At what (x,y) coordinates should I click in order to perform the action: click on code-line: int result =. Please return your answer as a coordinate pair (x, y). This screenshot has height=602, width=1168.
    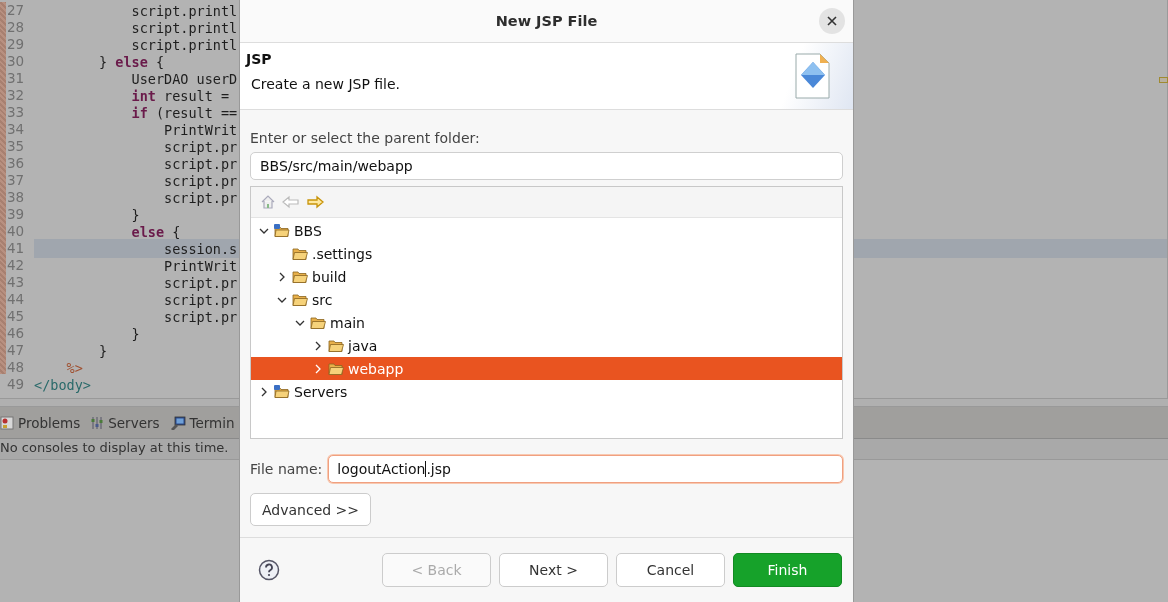
    Looking at the image, I should click on (180, 96).